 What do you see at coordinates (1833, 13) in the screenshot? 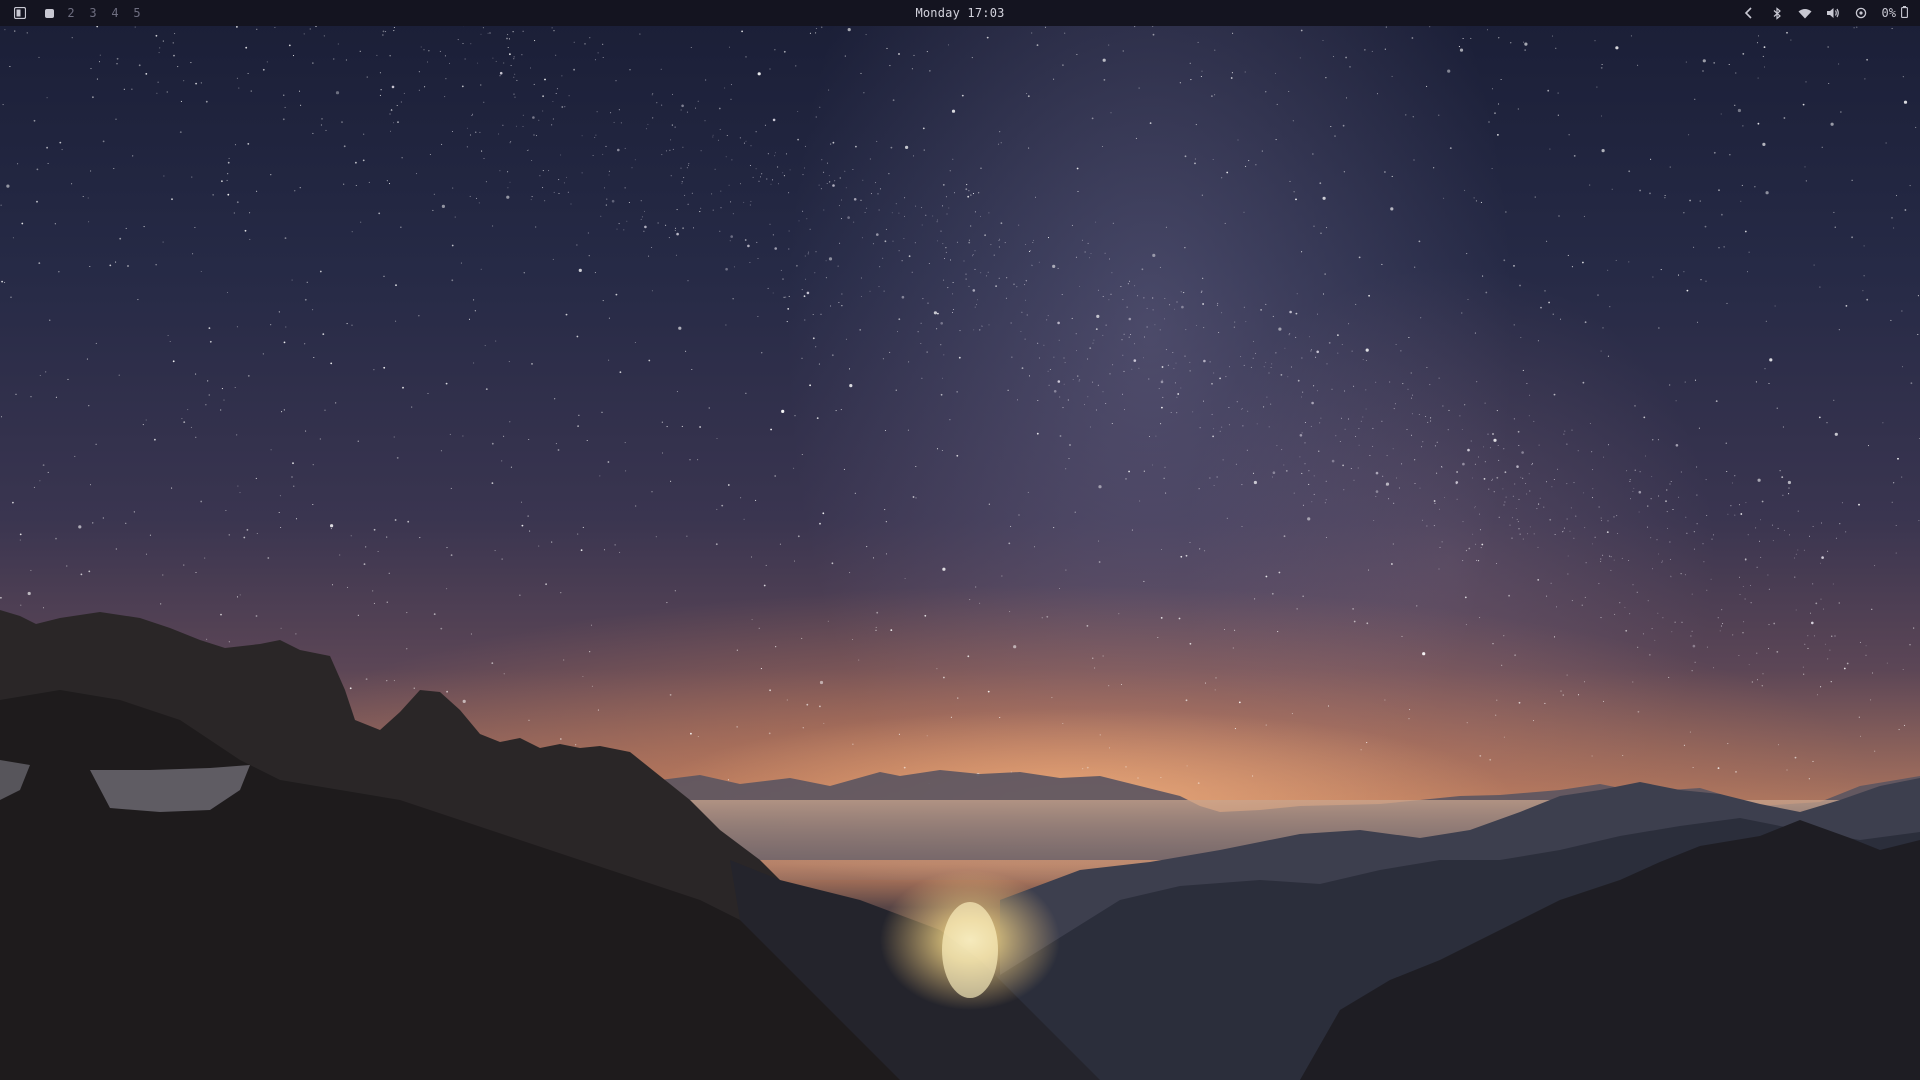
I see `volume-icon` at bounding box center [1833, 13].